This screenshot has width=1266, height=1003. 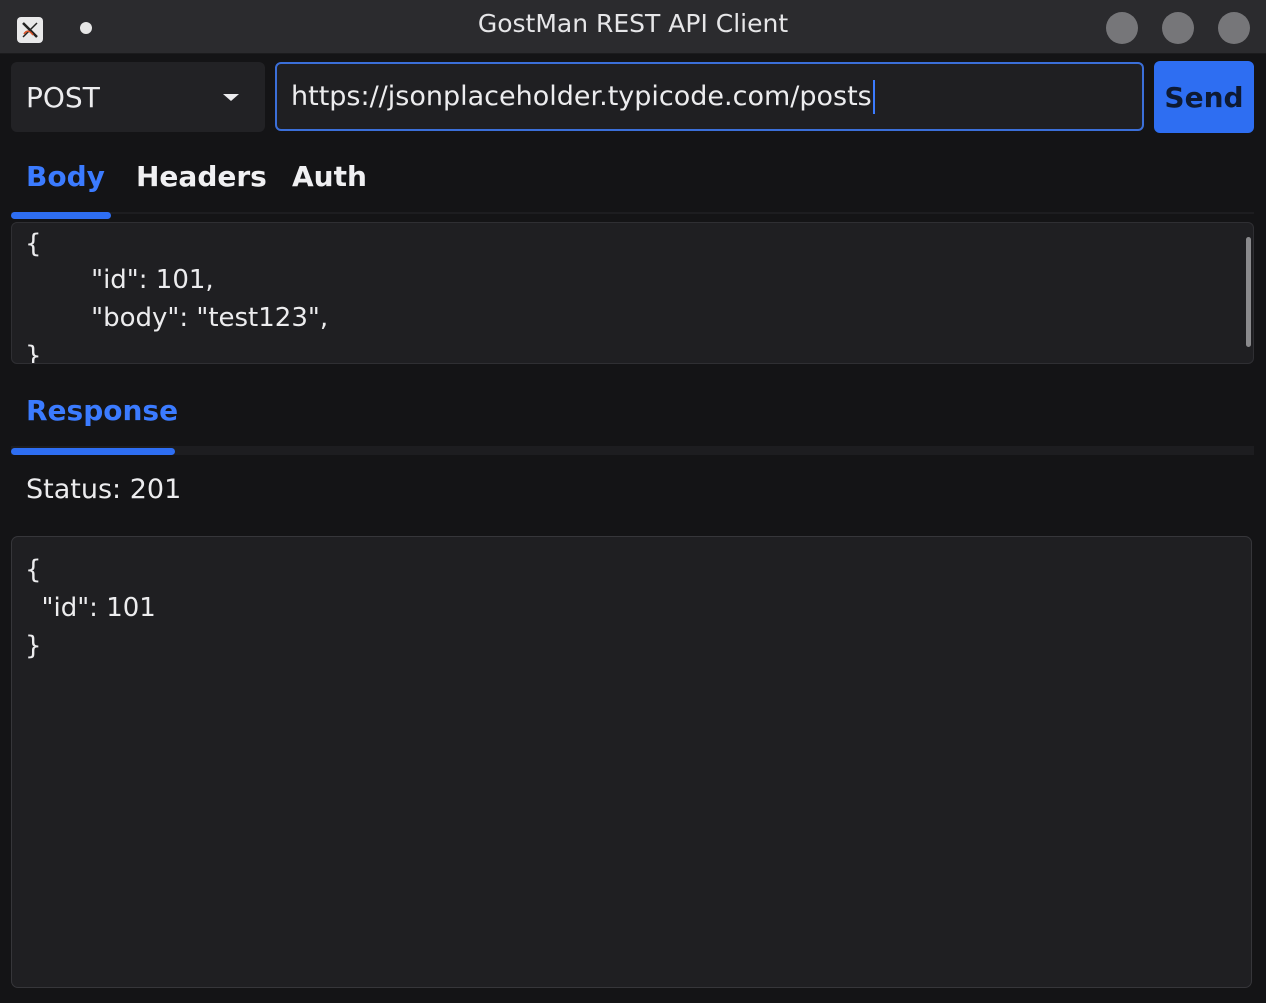 I want to click on response-line: }, so click(x=33, y=646).